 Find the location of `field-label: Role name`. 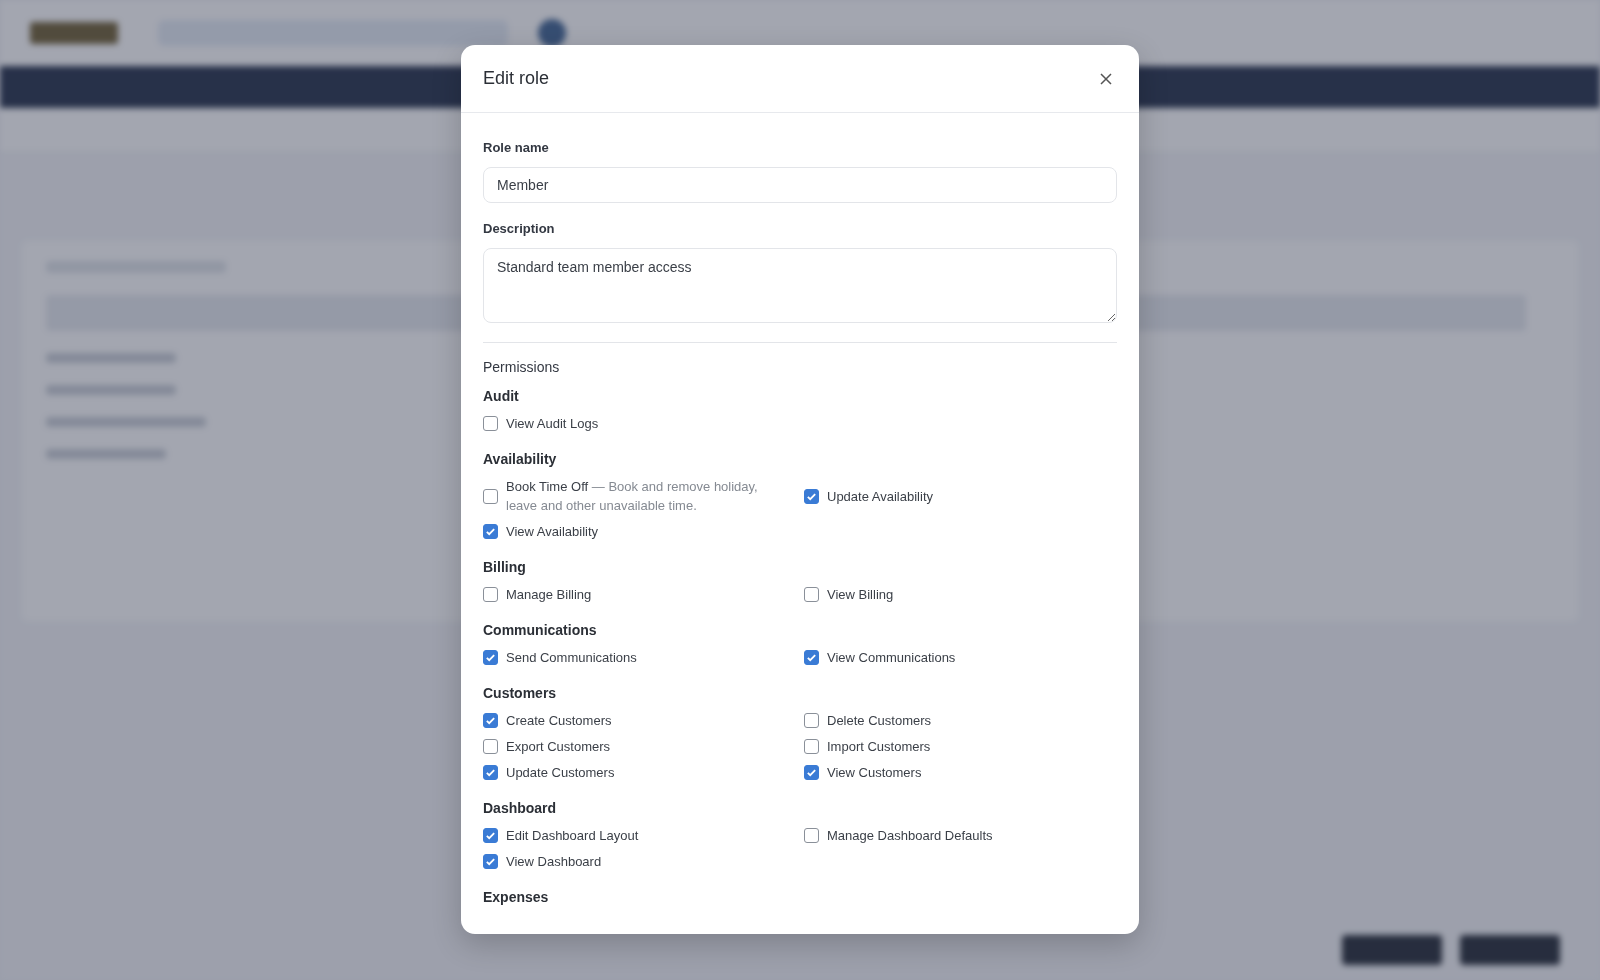

field-label: Role name is located at coordinates (516, 147).